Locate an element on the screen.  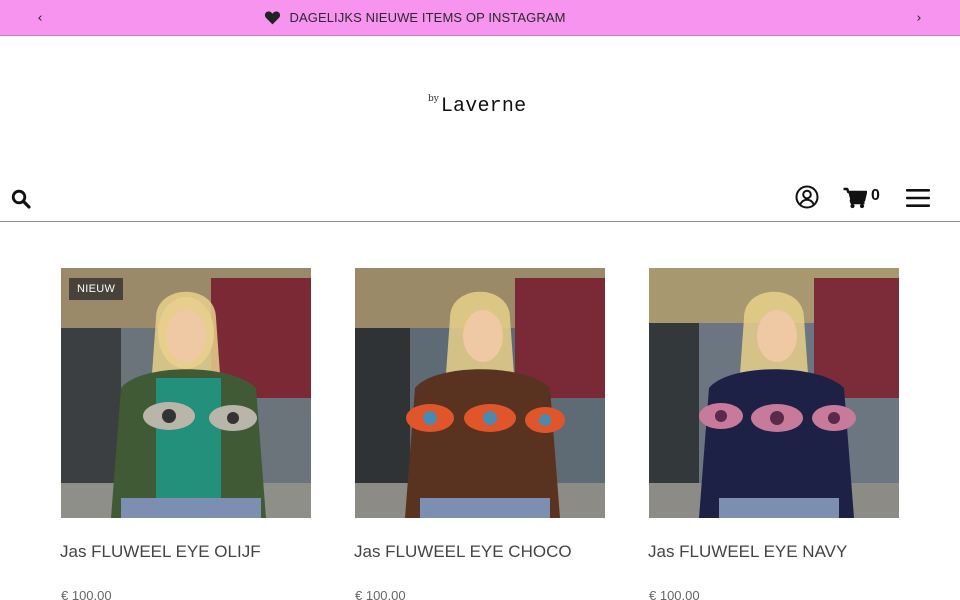
header-navbar: 0 is located at coordinates (480, 196).